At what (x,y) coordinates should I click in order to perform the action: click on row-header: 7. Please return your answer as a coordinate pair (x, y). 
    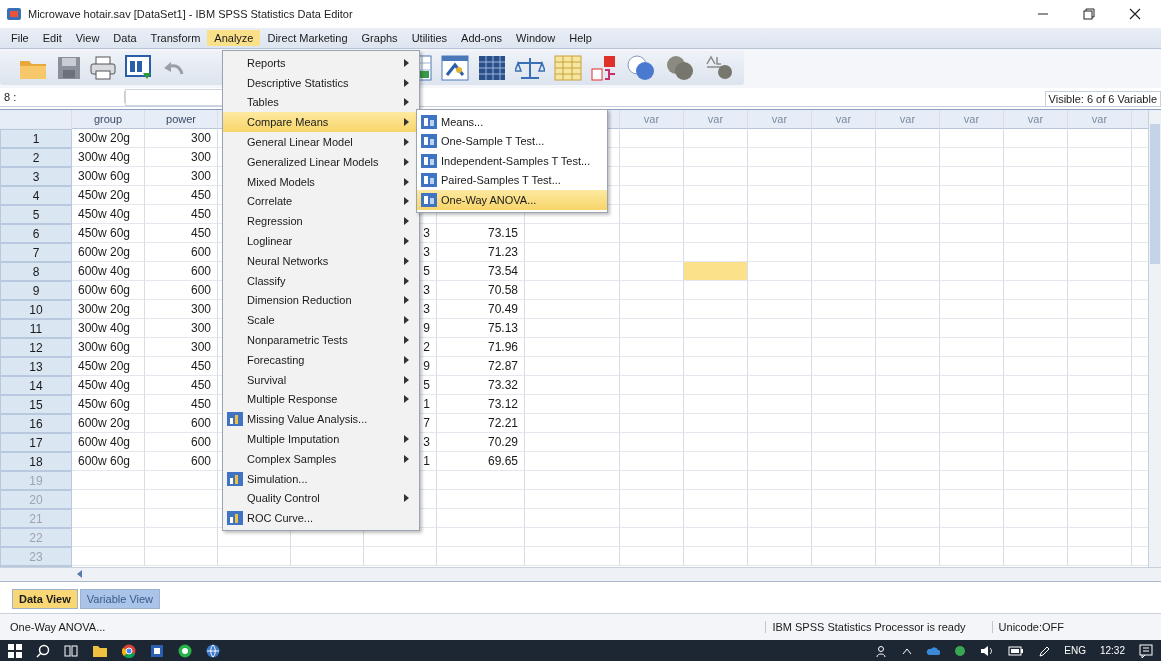
    Looking at the image, I should click on (36, 253).